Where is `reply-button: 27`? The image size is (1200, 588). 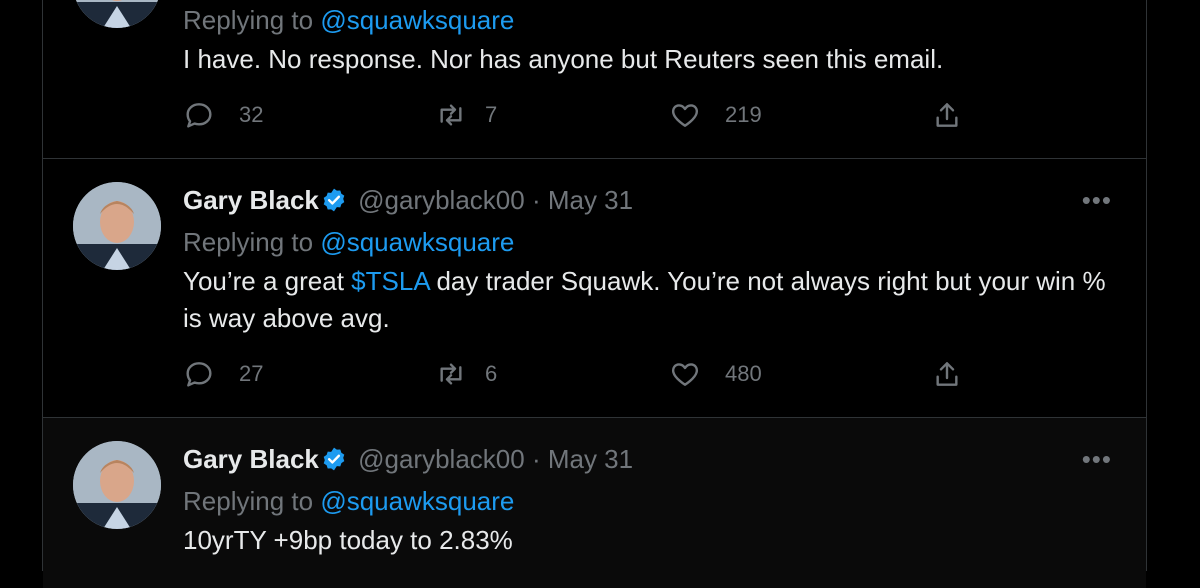
reply-button: 27 is located at coordinates (223, 374).